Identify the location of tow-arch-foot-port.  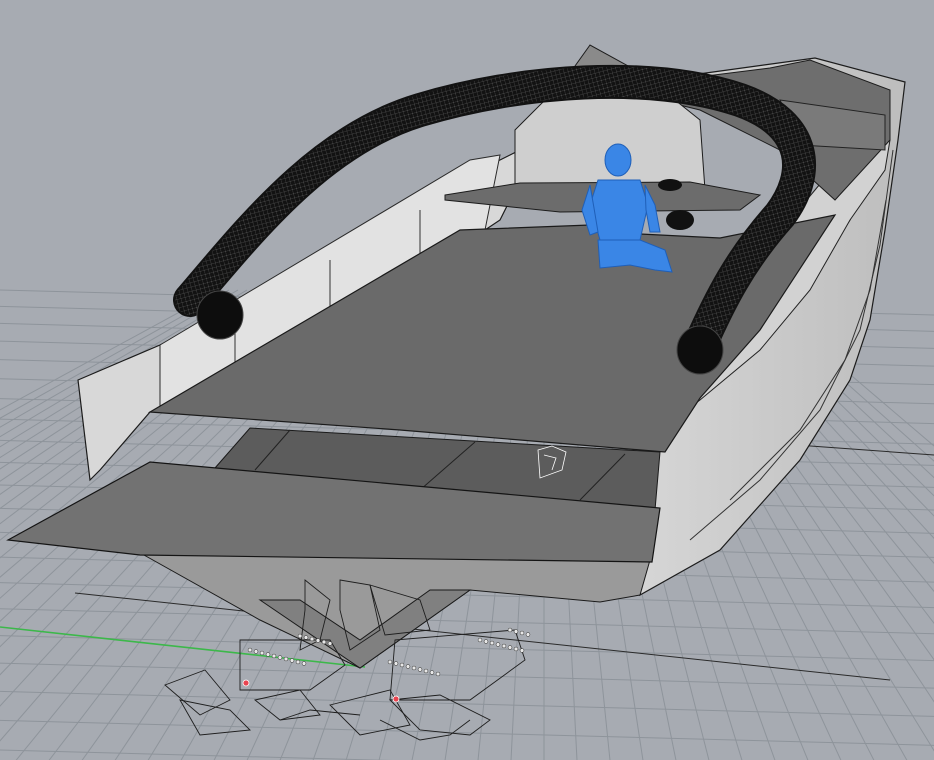
(220, 315).